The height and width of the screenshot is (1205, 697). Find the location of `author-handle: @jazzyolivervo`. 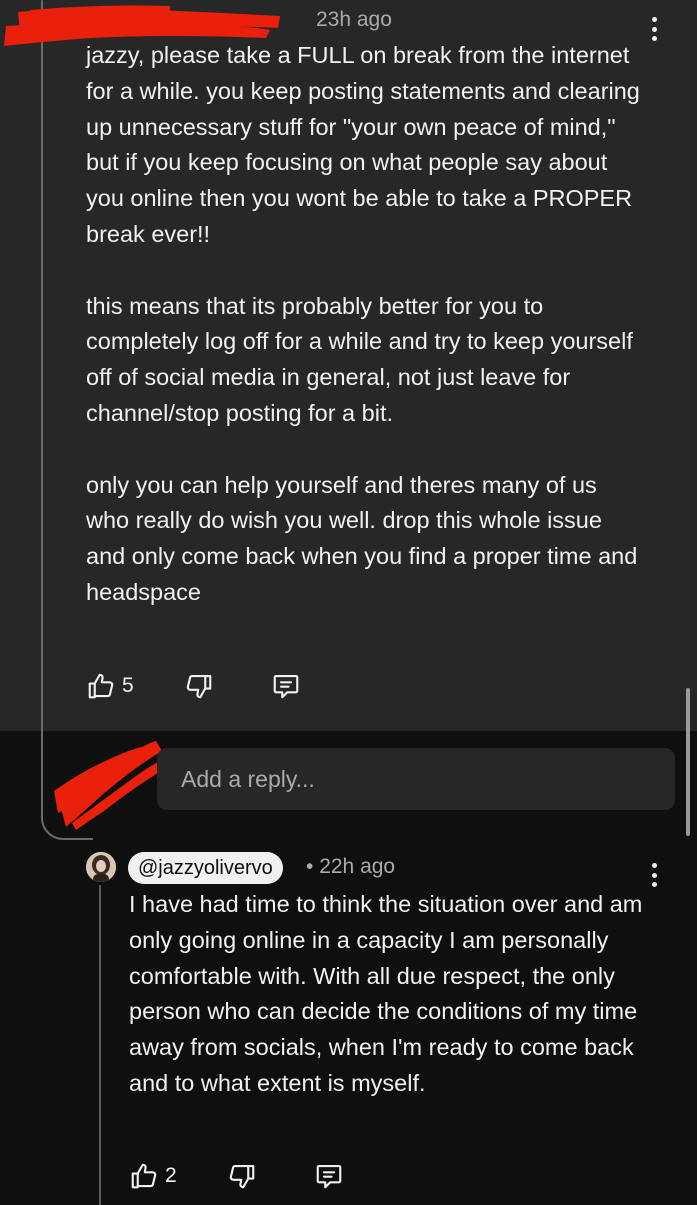

author-handle: @jazzyolivervo is located at coordinates (205, 867).